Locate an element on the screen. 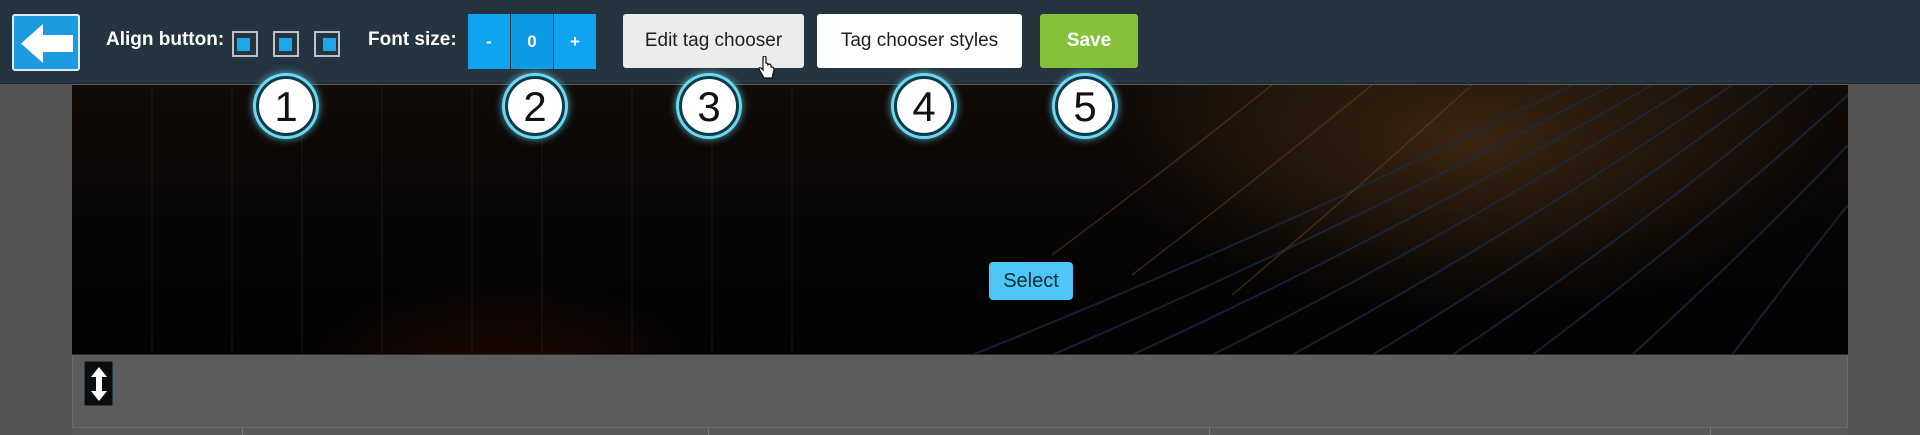 The image size is (1920, 435). vertical-resize-icon is located at coordinates (99, 384).